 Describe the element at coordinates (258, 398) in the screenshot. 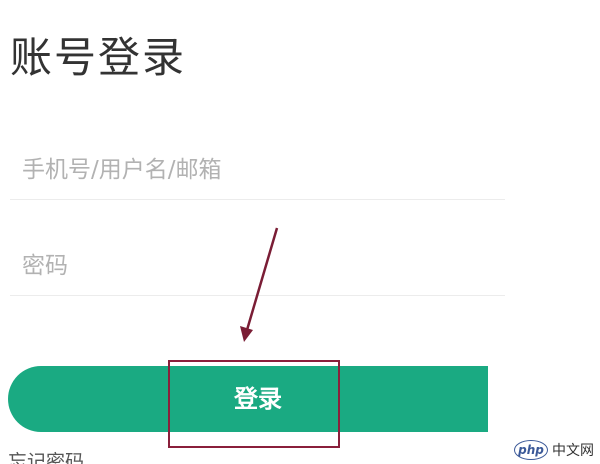

I see `login-button-label: 登录` at that location.